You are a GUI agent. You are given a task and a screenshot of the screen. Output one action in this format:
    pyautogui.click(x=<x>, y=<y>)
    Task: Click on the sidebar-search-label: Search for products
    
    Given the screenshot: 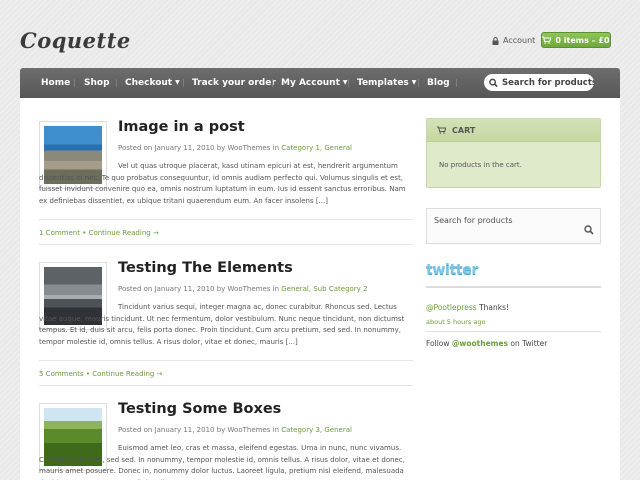 What is the action you would take?
    pyautogui.click(x=473, y=220)
    